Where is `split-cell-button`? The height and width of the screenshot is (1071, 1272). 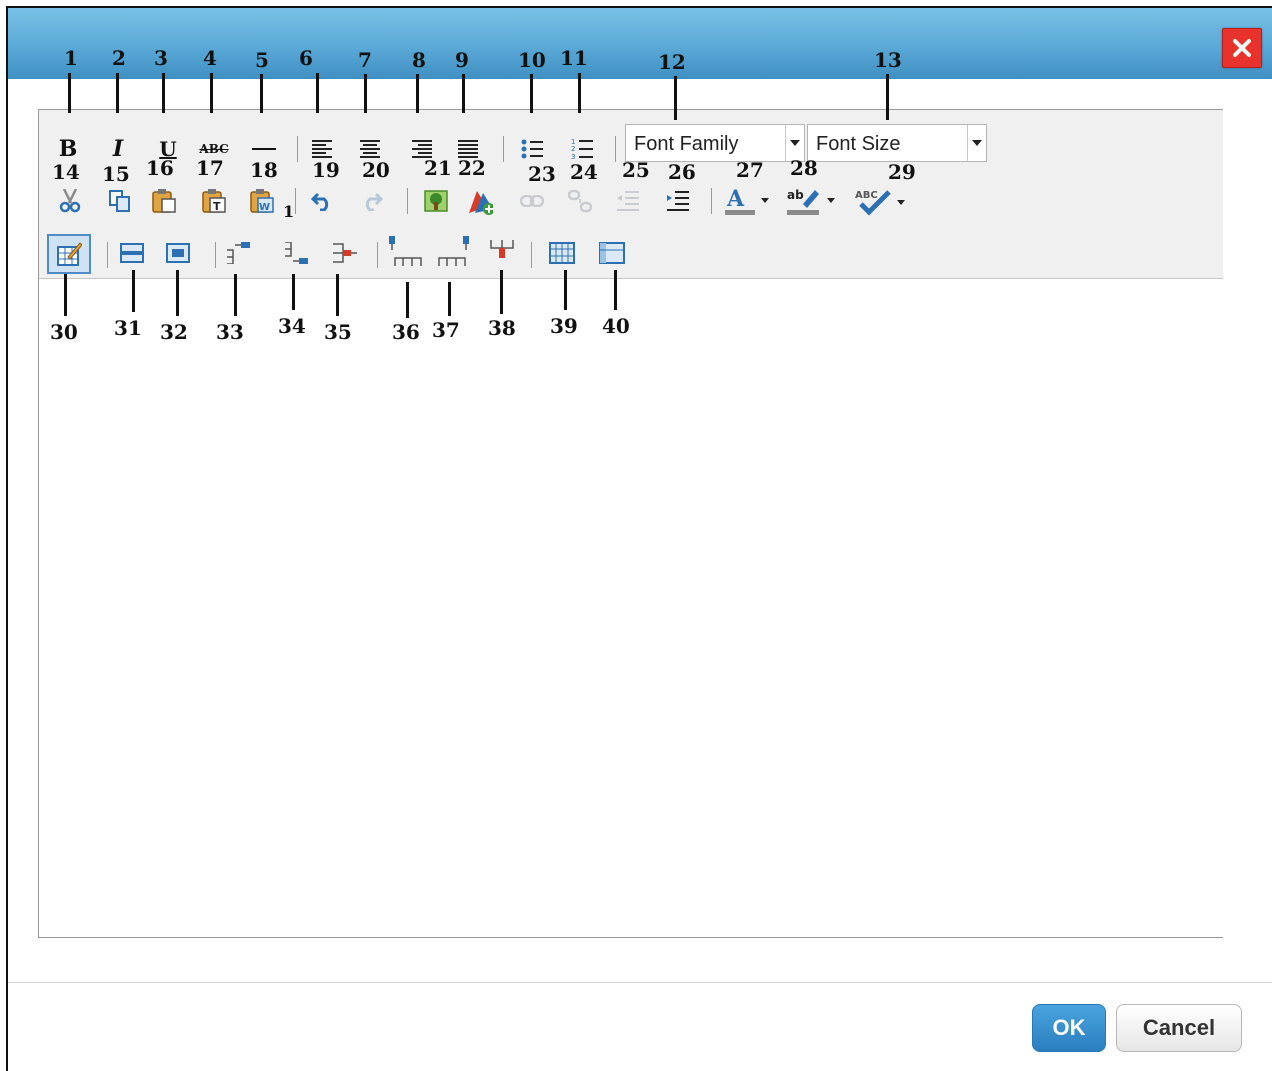 split-cell-button is located at coordinates (612, 253).